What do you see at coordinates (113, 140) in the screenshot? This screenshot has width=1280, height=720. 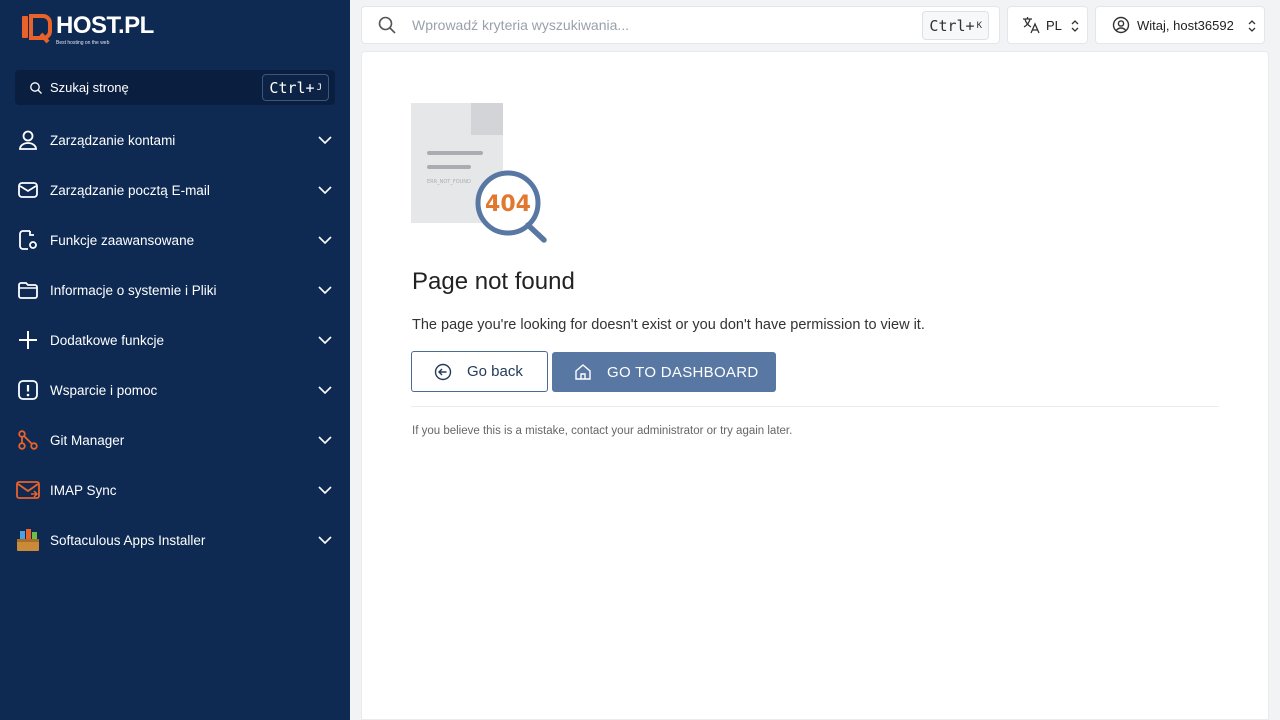 I see `sidebar-item-label: Zarządzanie kontami` at bounding box center [113, 140].